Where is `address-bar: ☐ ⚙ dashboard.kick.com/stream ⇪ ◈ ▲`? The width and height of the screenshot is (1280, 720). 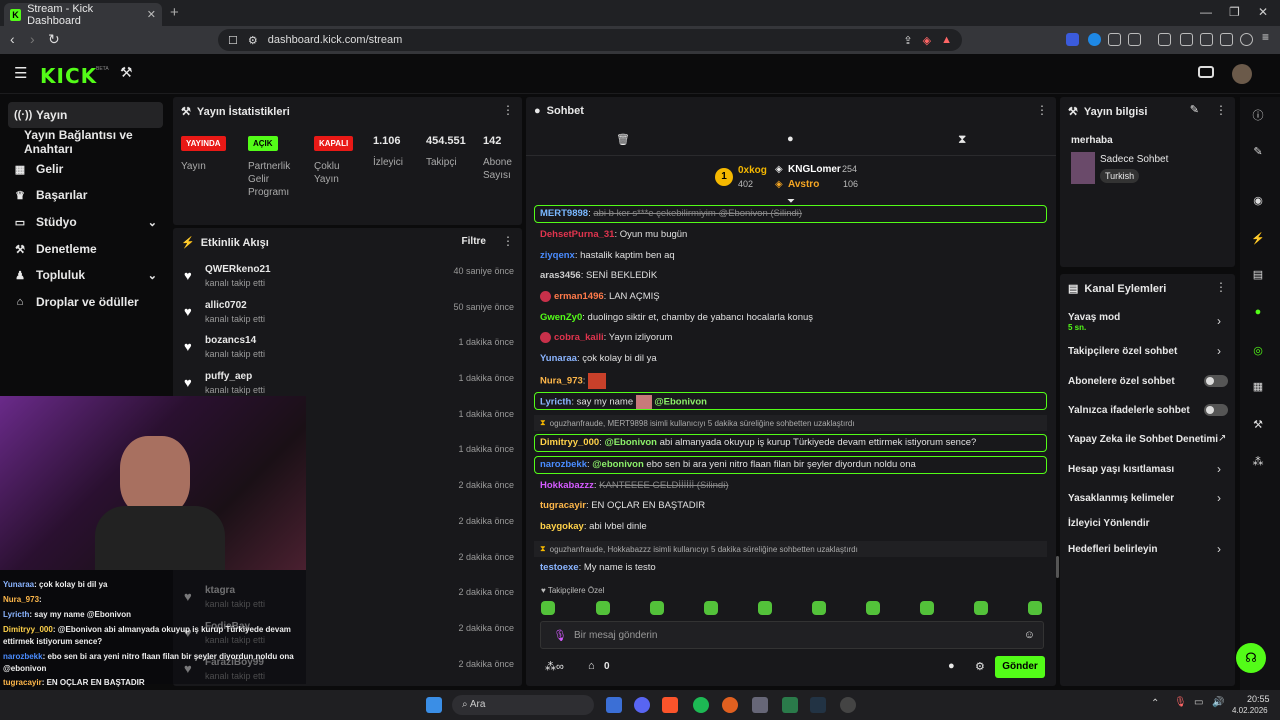
address-bar: ☐ ⚙ dashboard.kick.com/stream ⇪ ◈ ▲ is located at coordinates (590, 40).